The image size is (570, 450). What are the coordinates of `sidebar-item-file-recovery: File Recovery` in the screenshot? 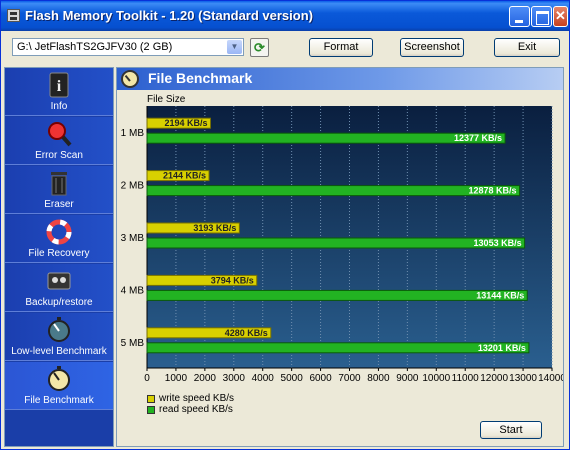 It's located at (59, 239).